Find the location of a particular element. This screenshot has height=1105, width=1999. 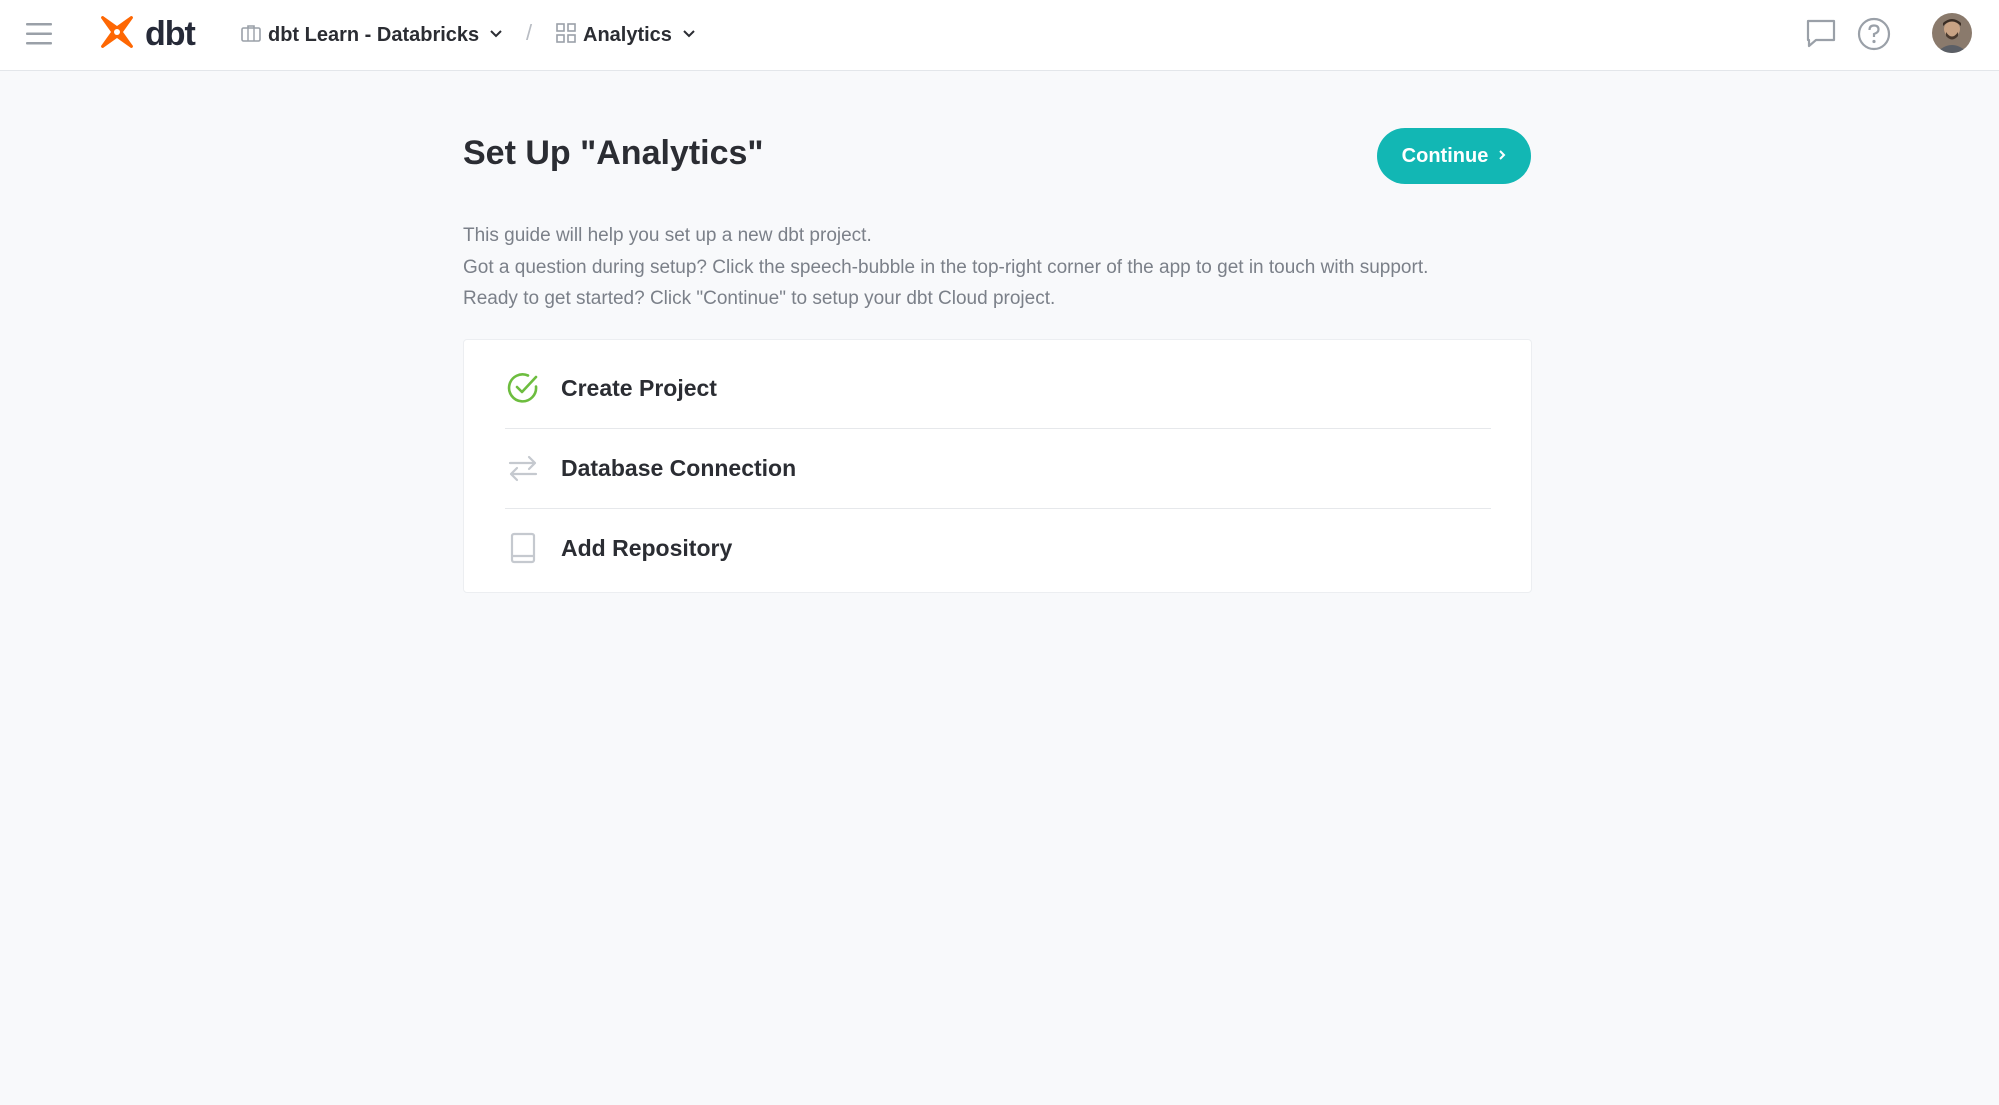

chevron-right-icon is located at coordinates (1502, 156).